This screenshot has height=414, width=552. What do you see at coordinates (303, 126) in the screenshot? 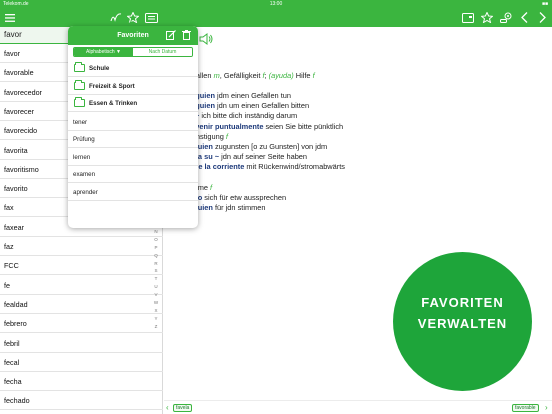
I see `translation-text: seien Sie bitte pünktlich` at bounding box center [303, 126].